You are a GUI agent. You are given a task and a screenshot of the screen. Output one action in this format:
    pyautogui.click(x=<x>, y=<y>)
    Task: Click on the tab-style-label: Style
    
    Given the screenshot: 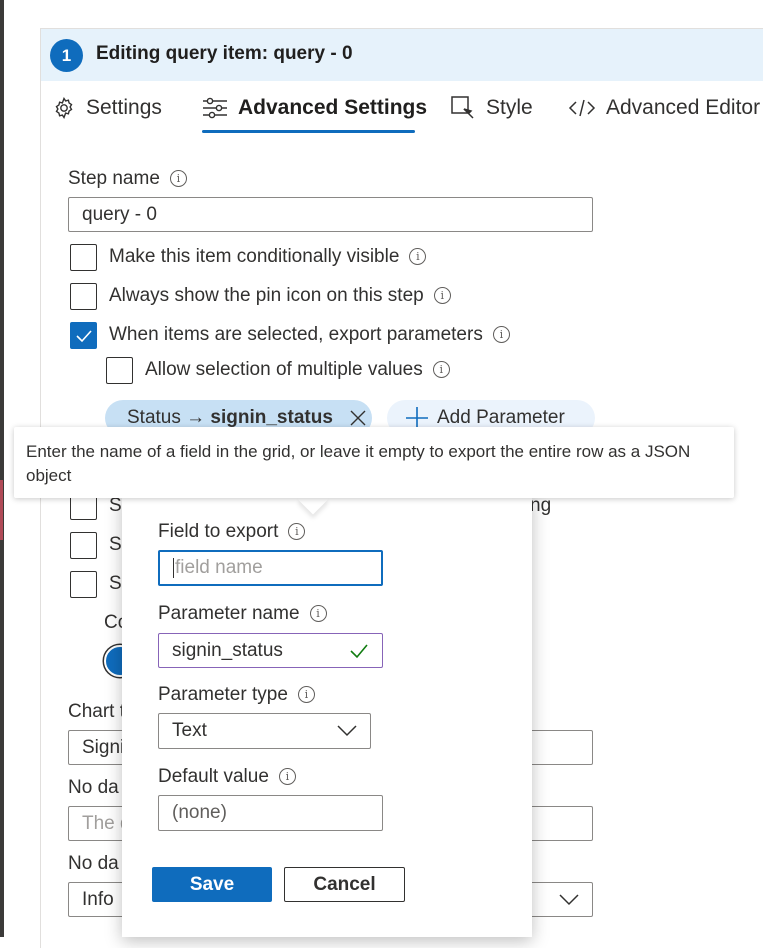 What is the action you would take?
    pyautogui.click(x=509, y=107)
    